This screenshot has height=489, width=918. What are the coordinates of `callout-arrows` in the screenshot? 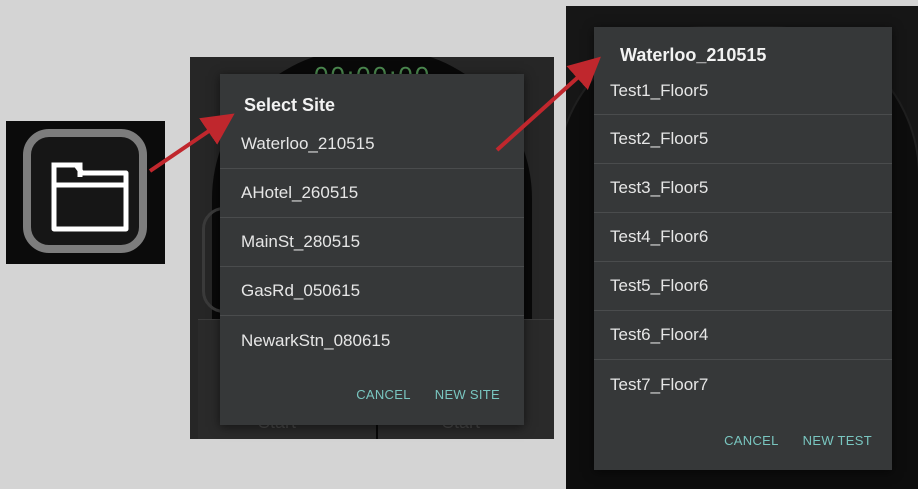 It's located at (374, 114).